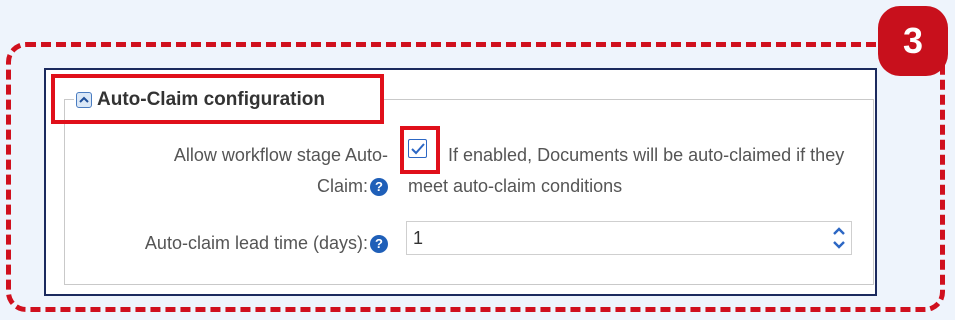  What do you see at coordinates (839, 245) in the screenshot?
I see `spinner-down-icon` at bounding box center [839, 245].